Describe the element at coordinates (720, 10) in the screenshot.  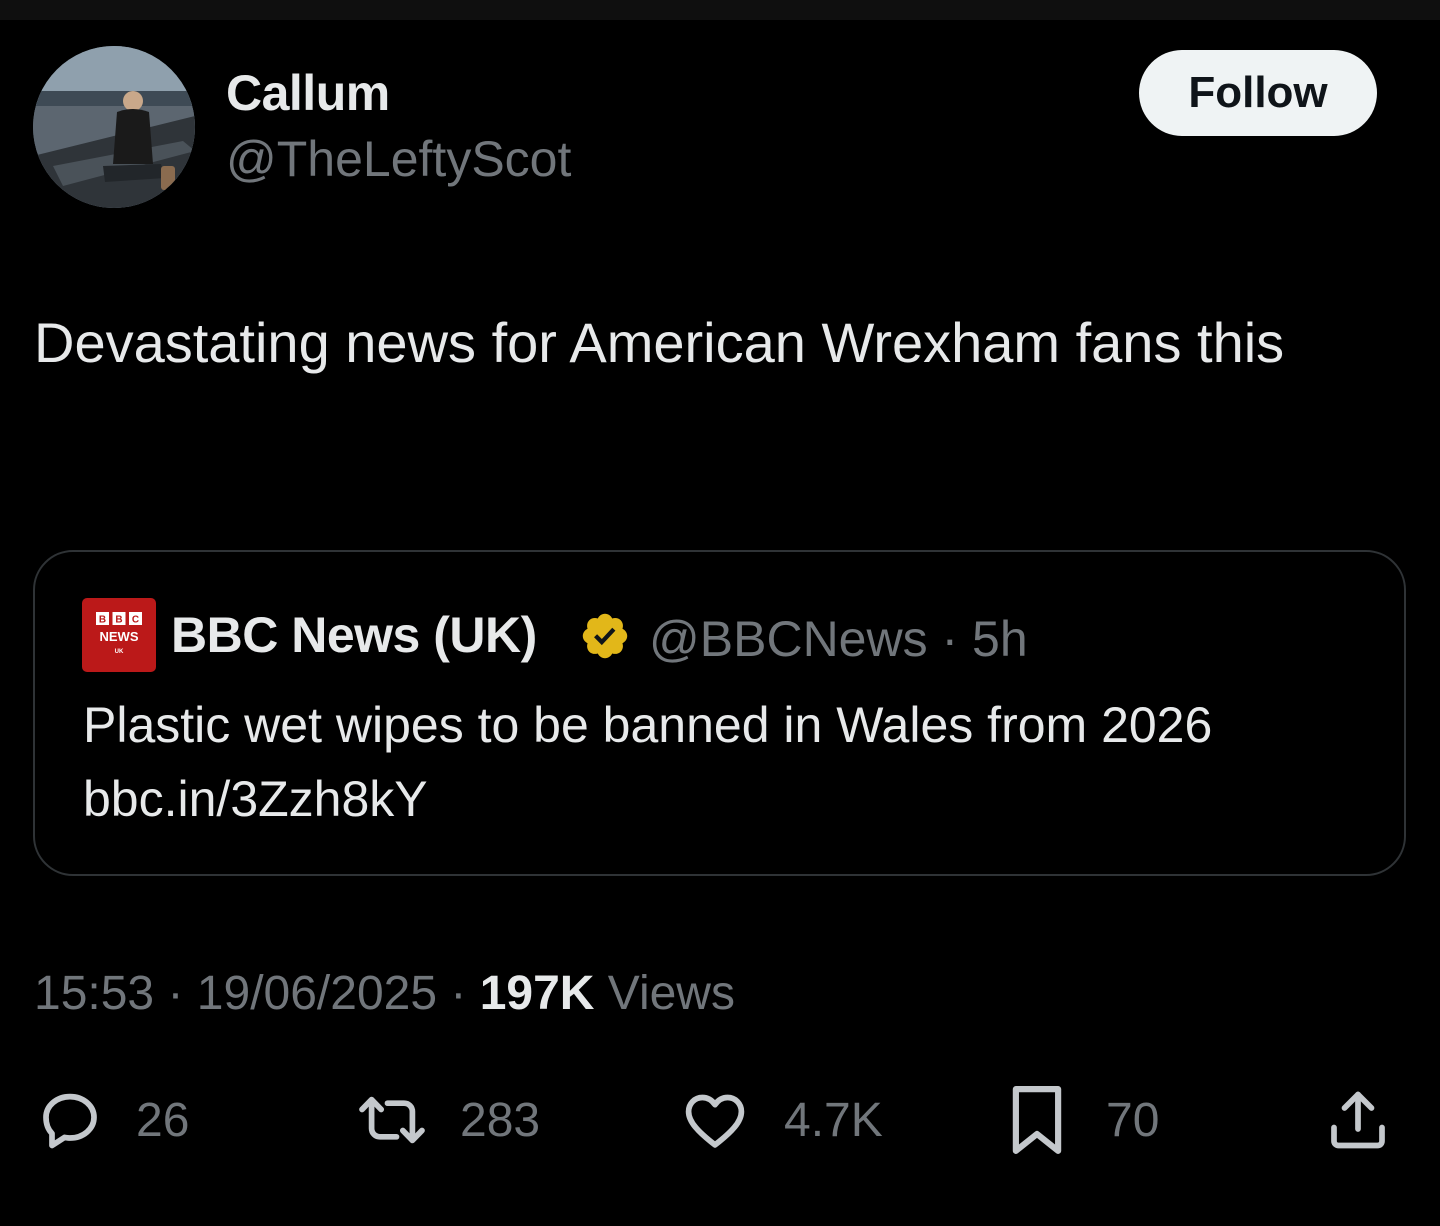
I see `status-bar` at that location.